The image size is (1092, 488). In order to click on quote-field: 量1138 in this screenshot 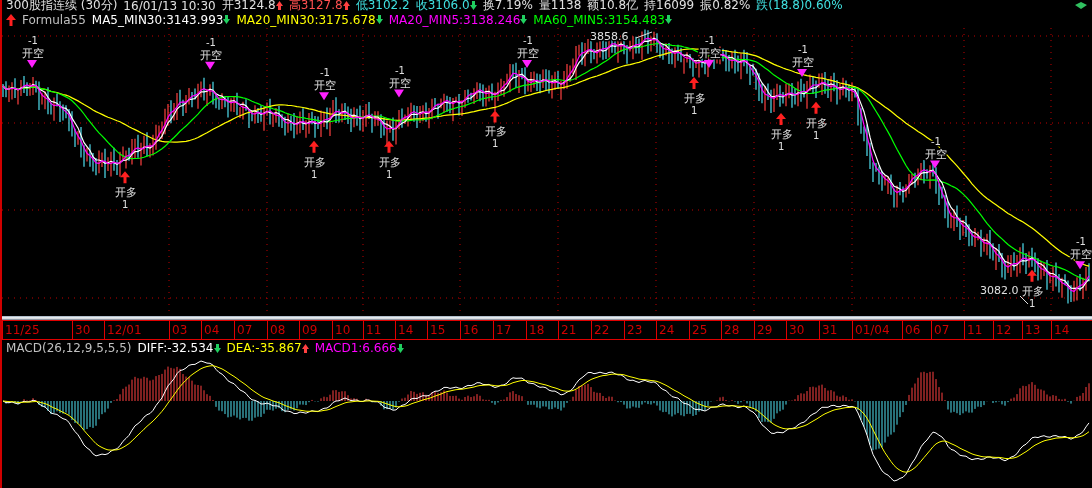, I will do `click(560, 7)`.